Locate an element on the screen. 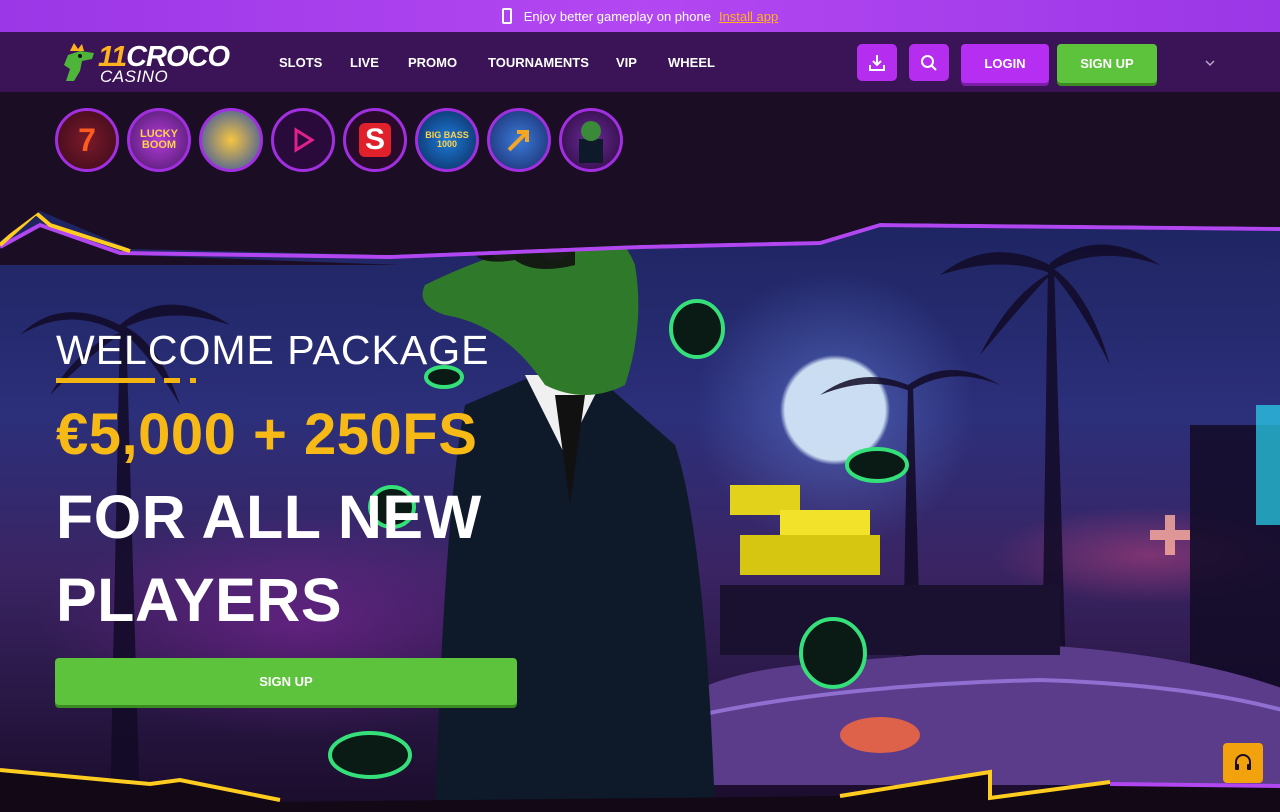 This screenshot has width=1280, height=812. quick-games-row: 7 LUCKY BOOM S BIG BASS 1000 is located at coordinates (339, 140).